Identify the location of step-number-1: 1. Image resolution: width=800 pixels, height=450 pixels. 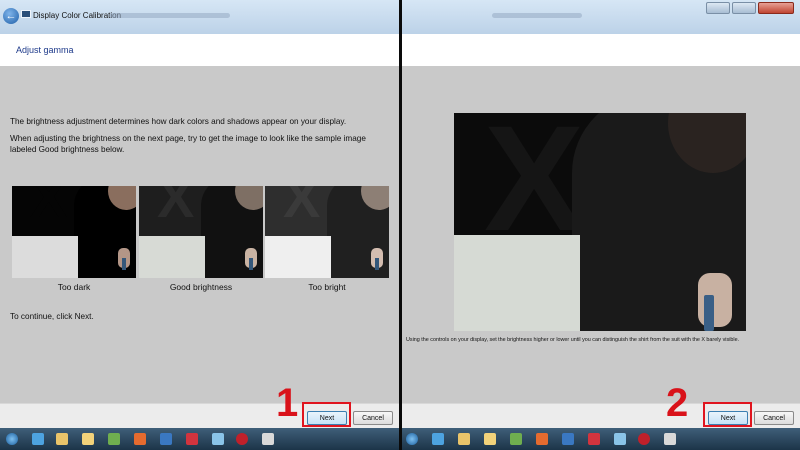
(287, 403).